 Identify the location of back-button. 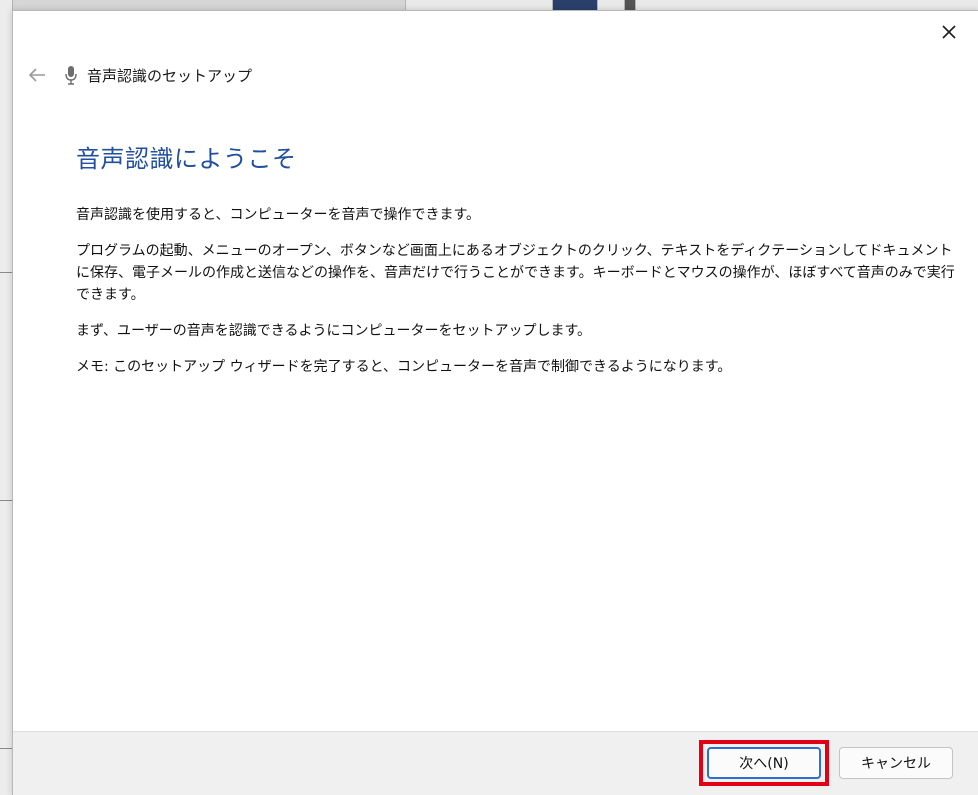
(37, 75).